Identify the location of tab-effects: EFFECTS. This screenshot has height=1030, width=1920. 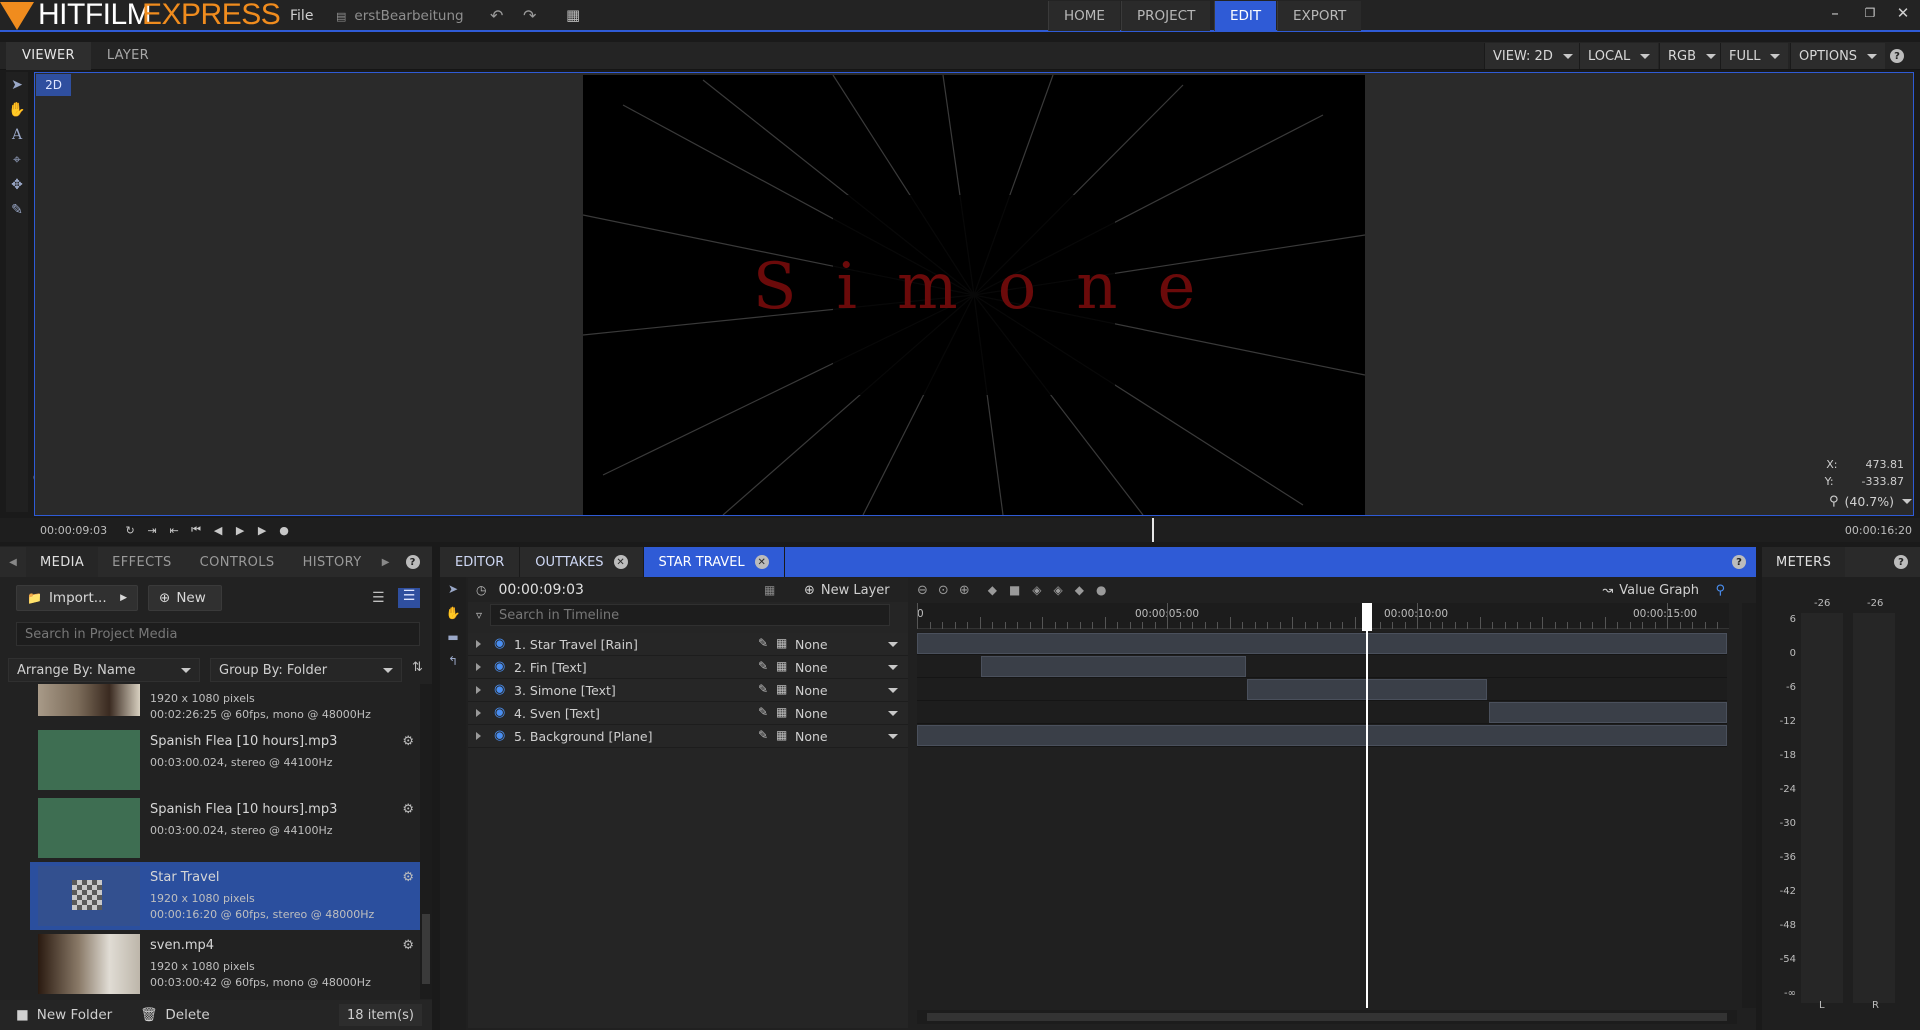
(141, 562).